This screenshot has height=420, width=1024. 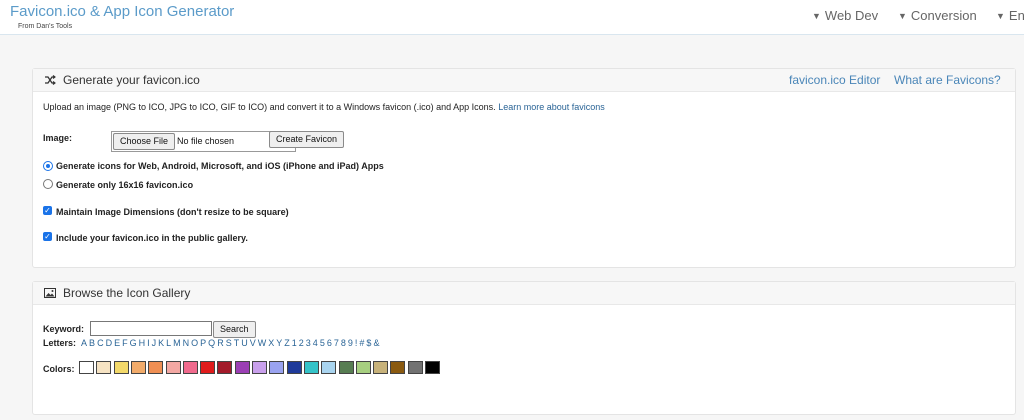 What do you see at coordinates (350, 343) in the screenshot?
I see `letter-link: 9` at bounding box center [350, 343].